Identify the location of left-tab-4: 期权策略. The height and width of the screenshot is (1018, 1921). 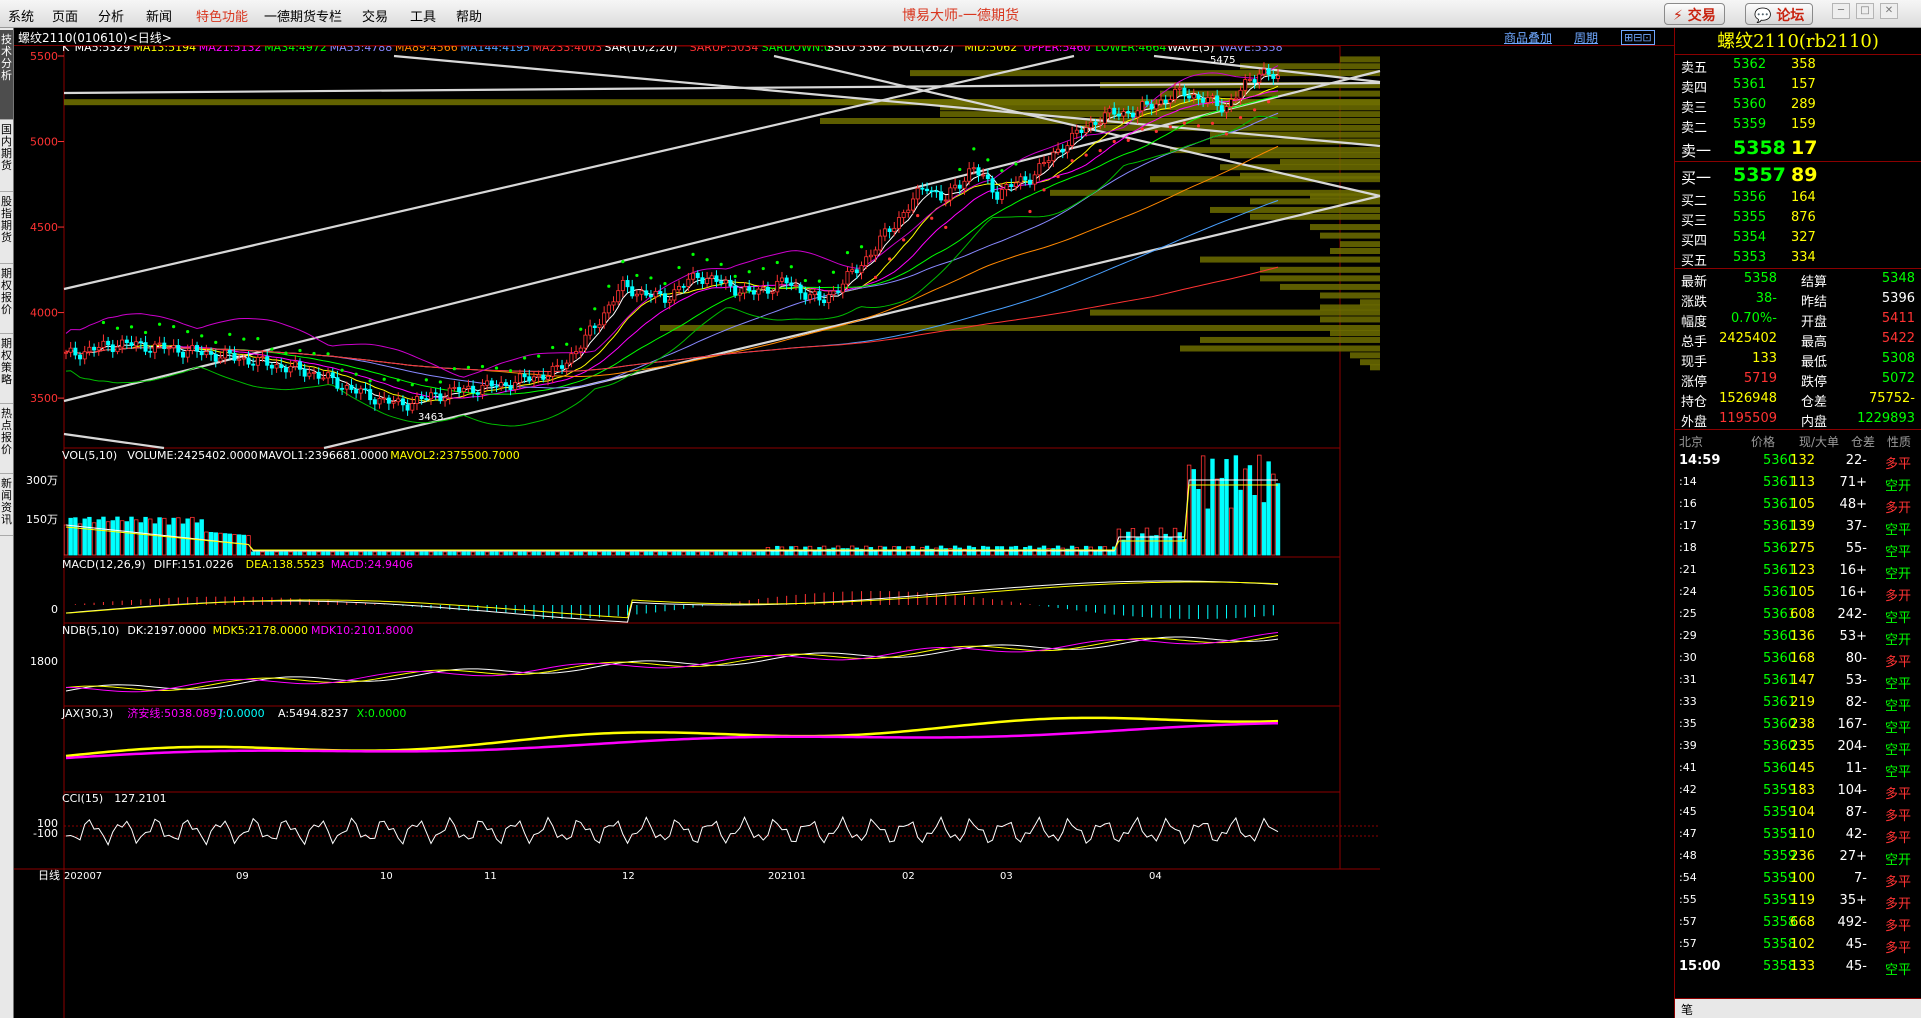
(6, 369).